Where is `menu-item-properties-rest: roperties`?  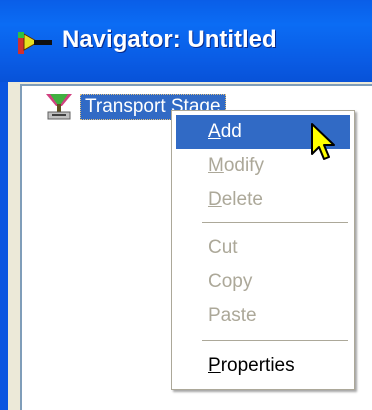
menu-item-properties-rest: roperties is located at coordinates (257, 365).